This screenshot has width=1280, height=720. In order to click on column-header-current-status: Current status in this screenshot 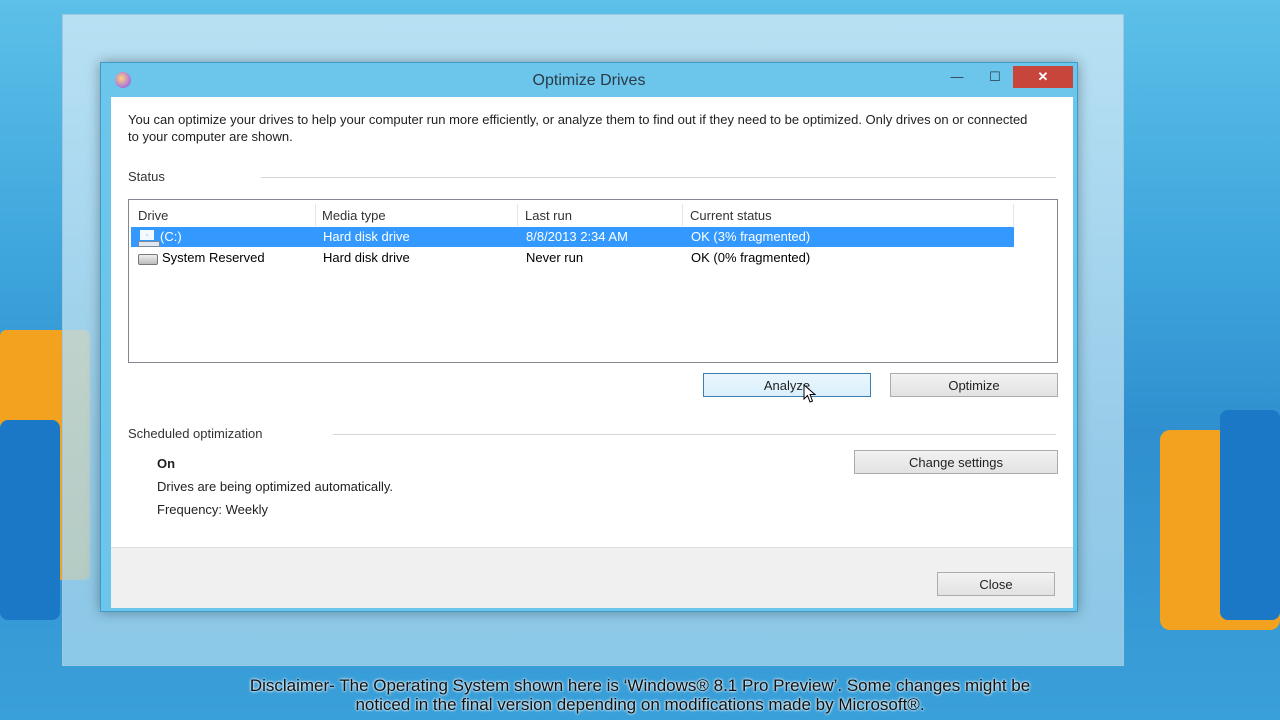, I will do `click(731, 215)`.